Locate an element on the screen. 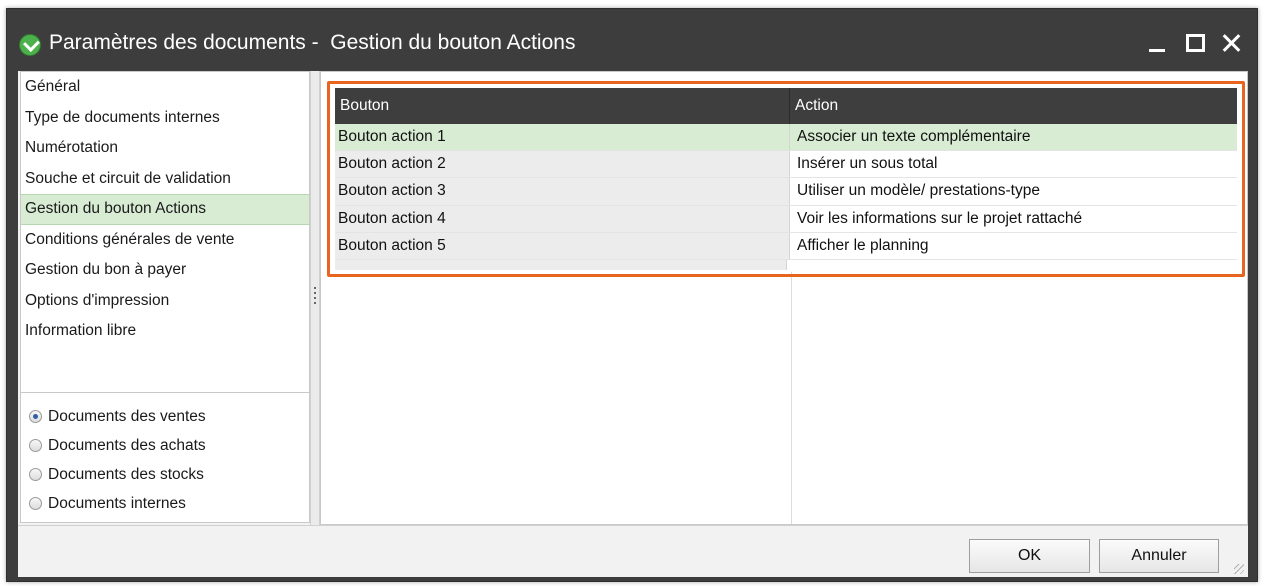 The height and width of the screenshot is (586, 1265). radio-button-checked is located at coordinates (35, 416).